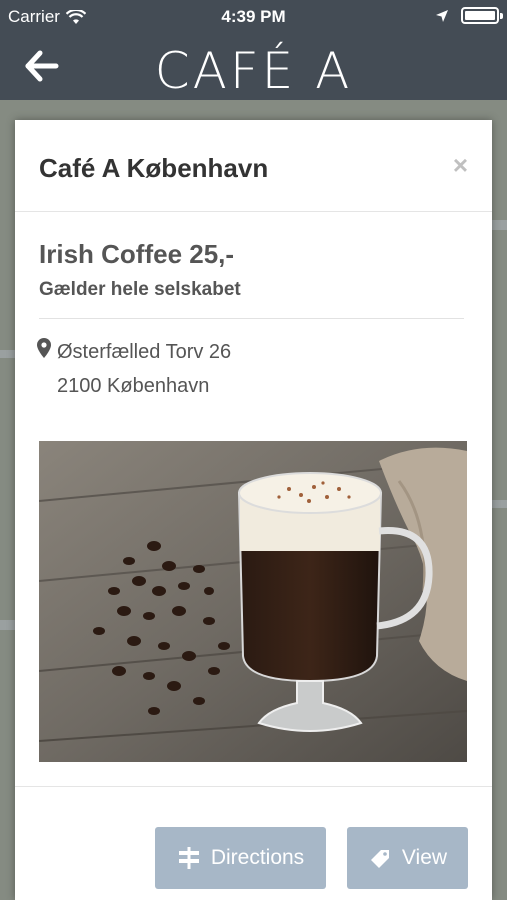 The height and width of the screenshot is (900, 507). Describe the element at coordinates (140, 289) in the screenshot. I see `offer-subtitle: Gælder hele selskabet` at that location.